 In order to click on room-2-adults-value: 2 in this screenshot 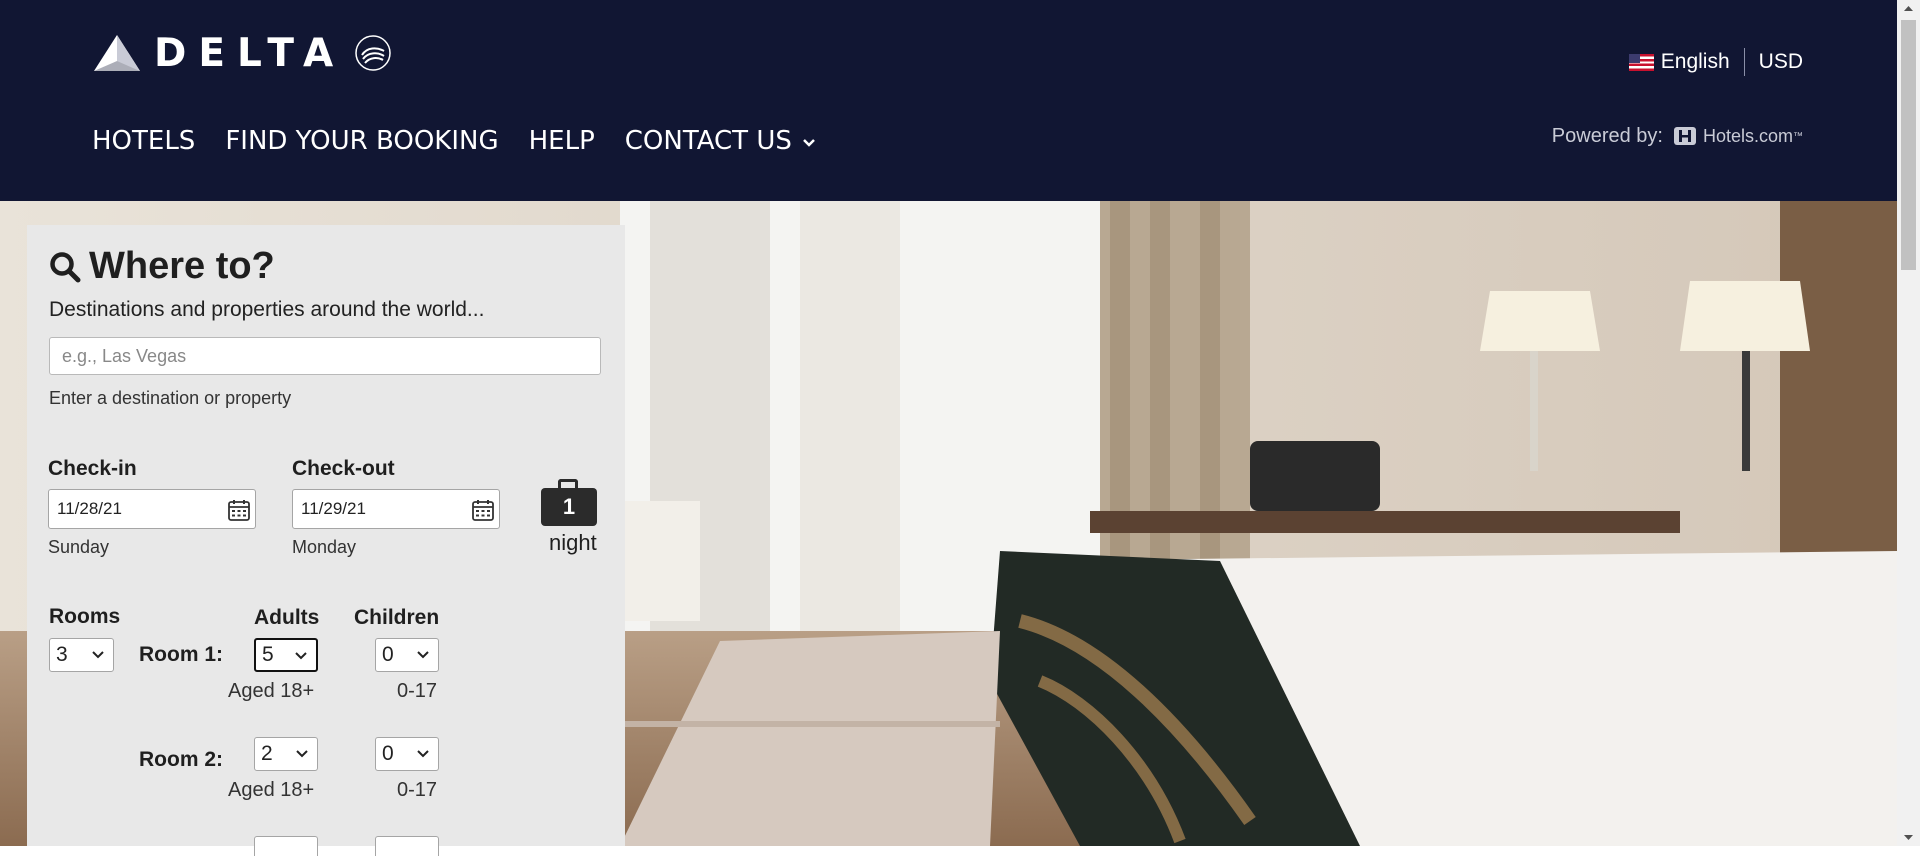, I will do `click(267, 753)`.